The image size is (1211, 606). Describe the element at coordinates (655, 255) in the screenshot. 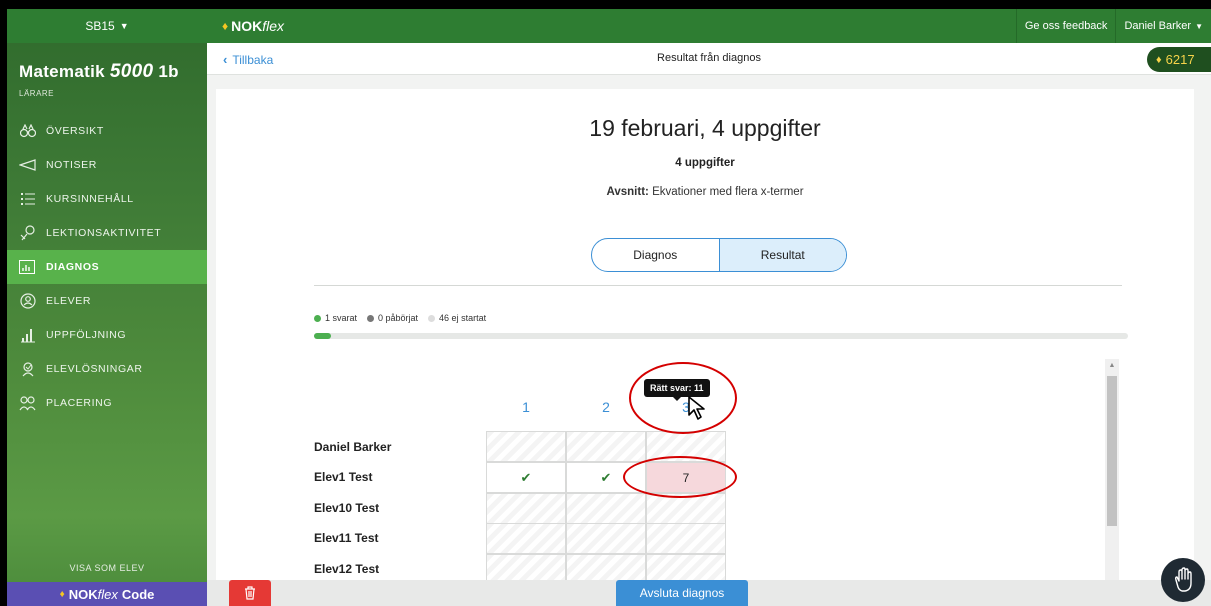

I see `tab-diagnos: Diagnos` at that location.